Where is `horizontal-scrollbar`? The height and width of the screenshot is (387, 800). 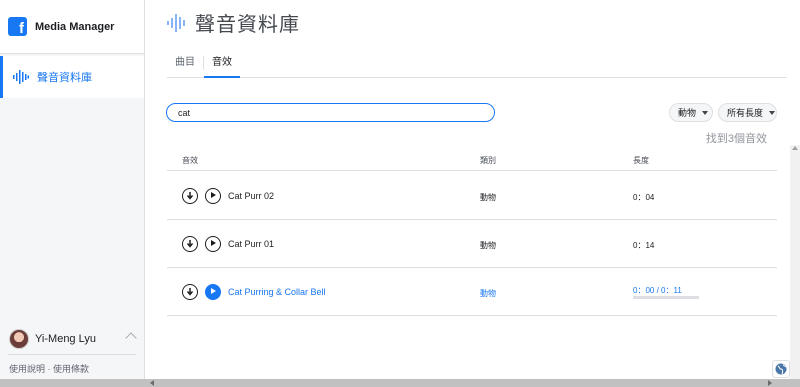
horizontal-scrollbar is located at coordinates (400, 383).